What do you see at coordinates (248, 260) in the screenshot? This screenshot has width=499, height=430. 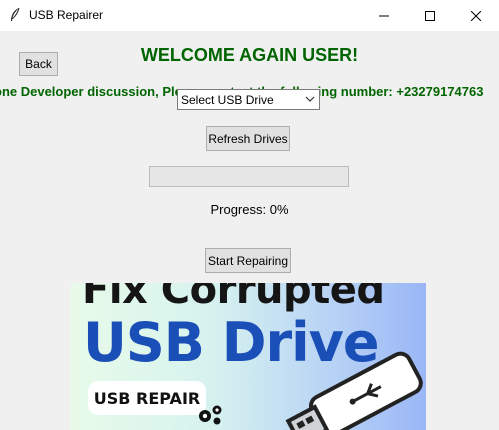 I see `start-repairing-button: Start Repairing` at bounding box center [248, 260].